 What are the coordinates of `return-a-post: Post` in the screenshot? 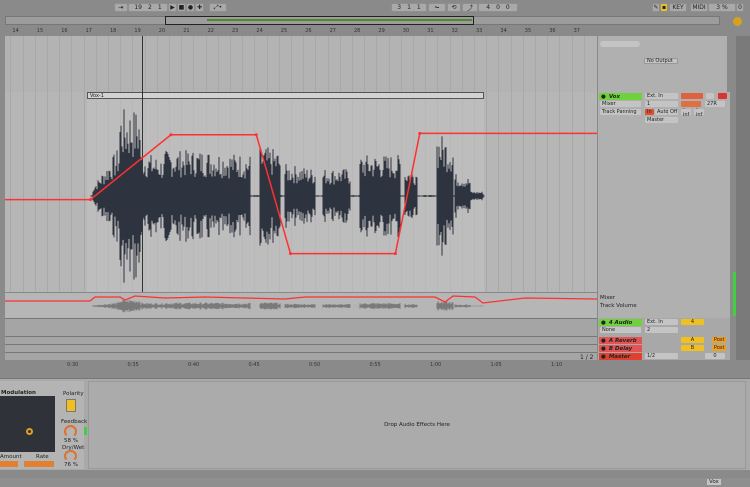 It's located at (719, 340).